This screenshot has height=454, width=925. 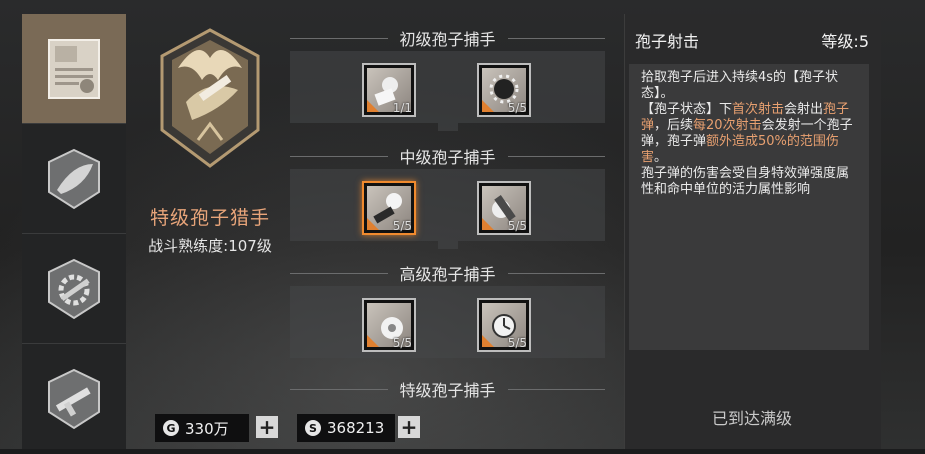 I want to click on class-name: 特级孢子猎手, so click(x=209, y=218).